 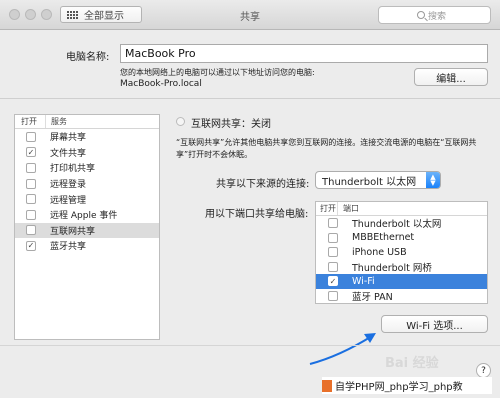 I want to click on port-row-label: MBBEthernet, so click(x=383, y=238).